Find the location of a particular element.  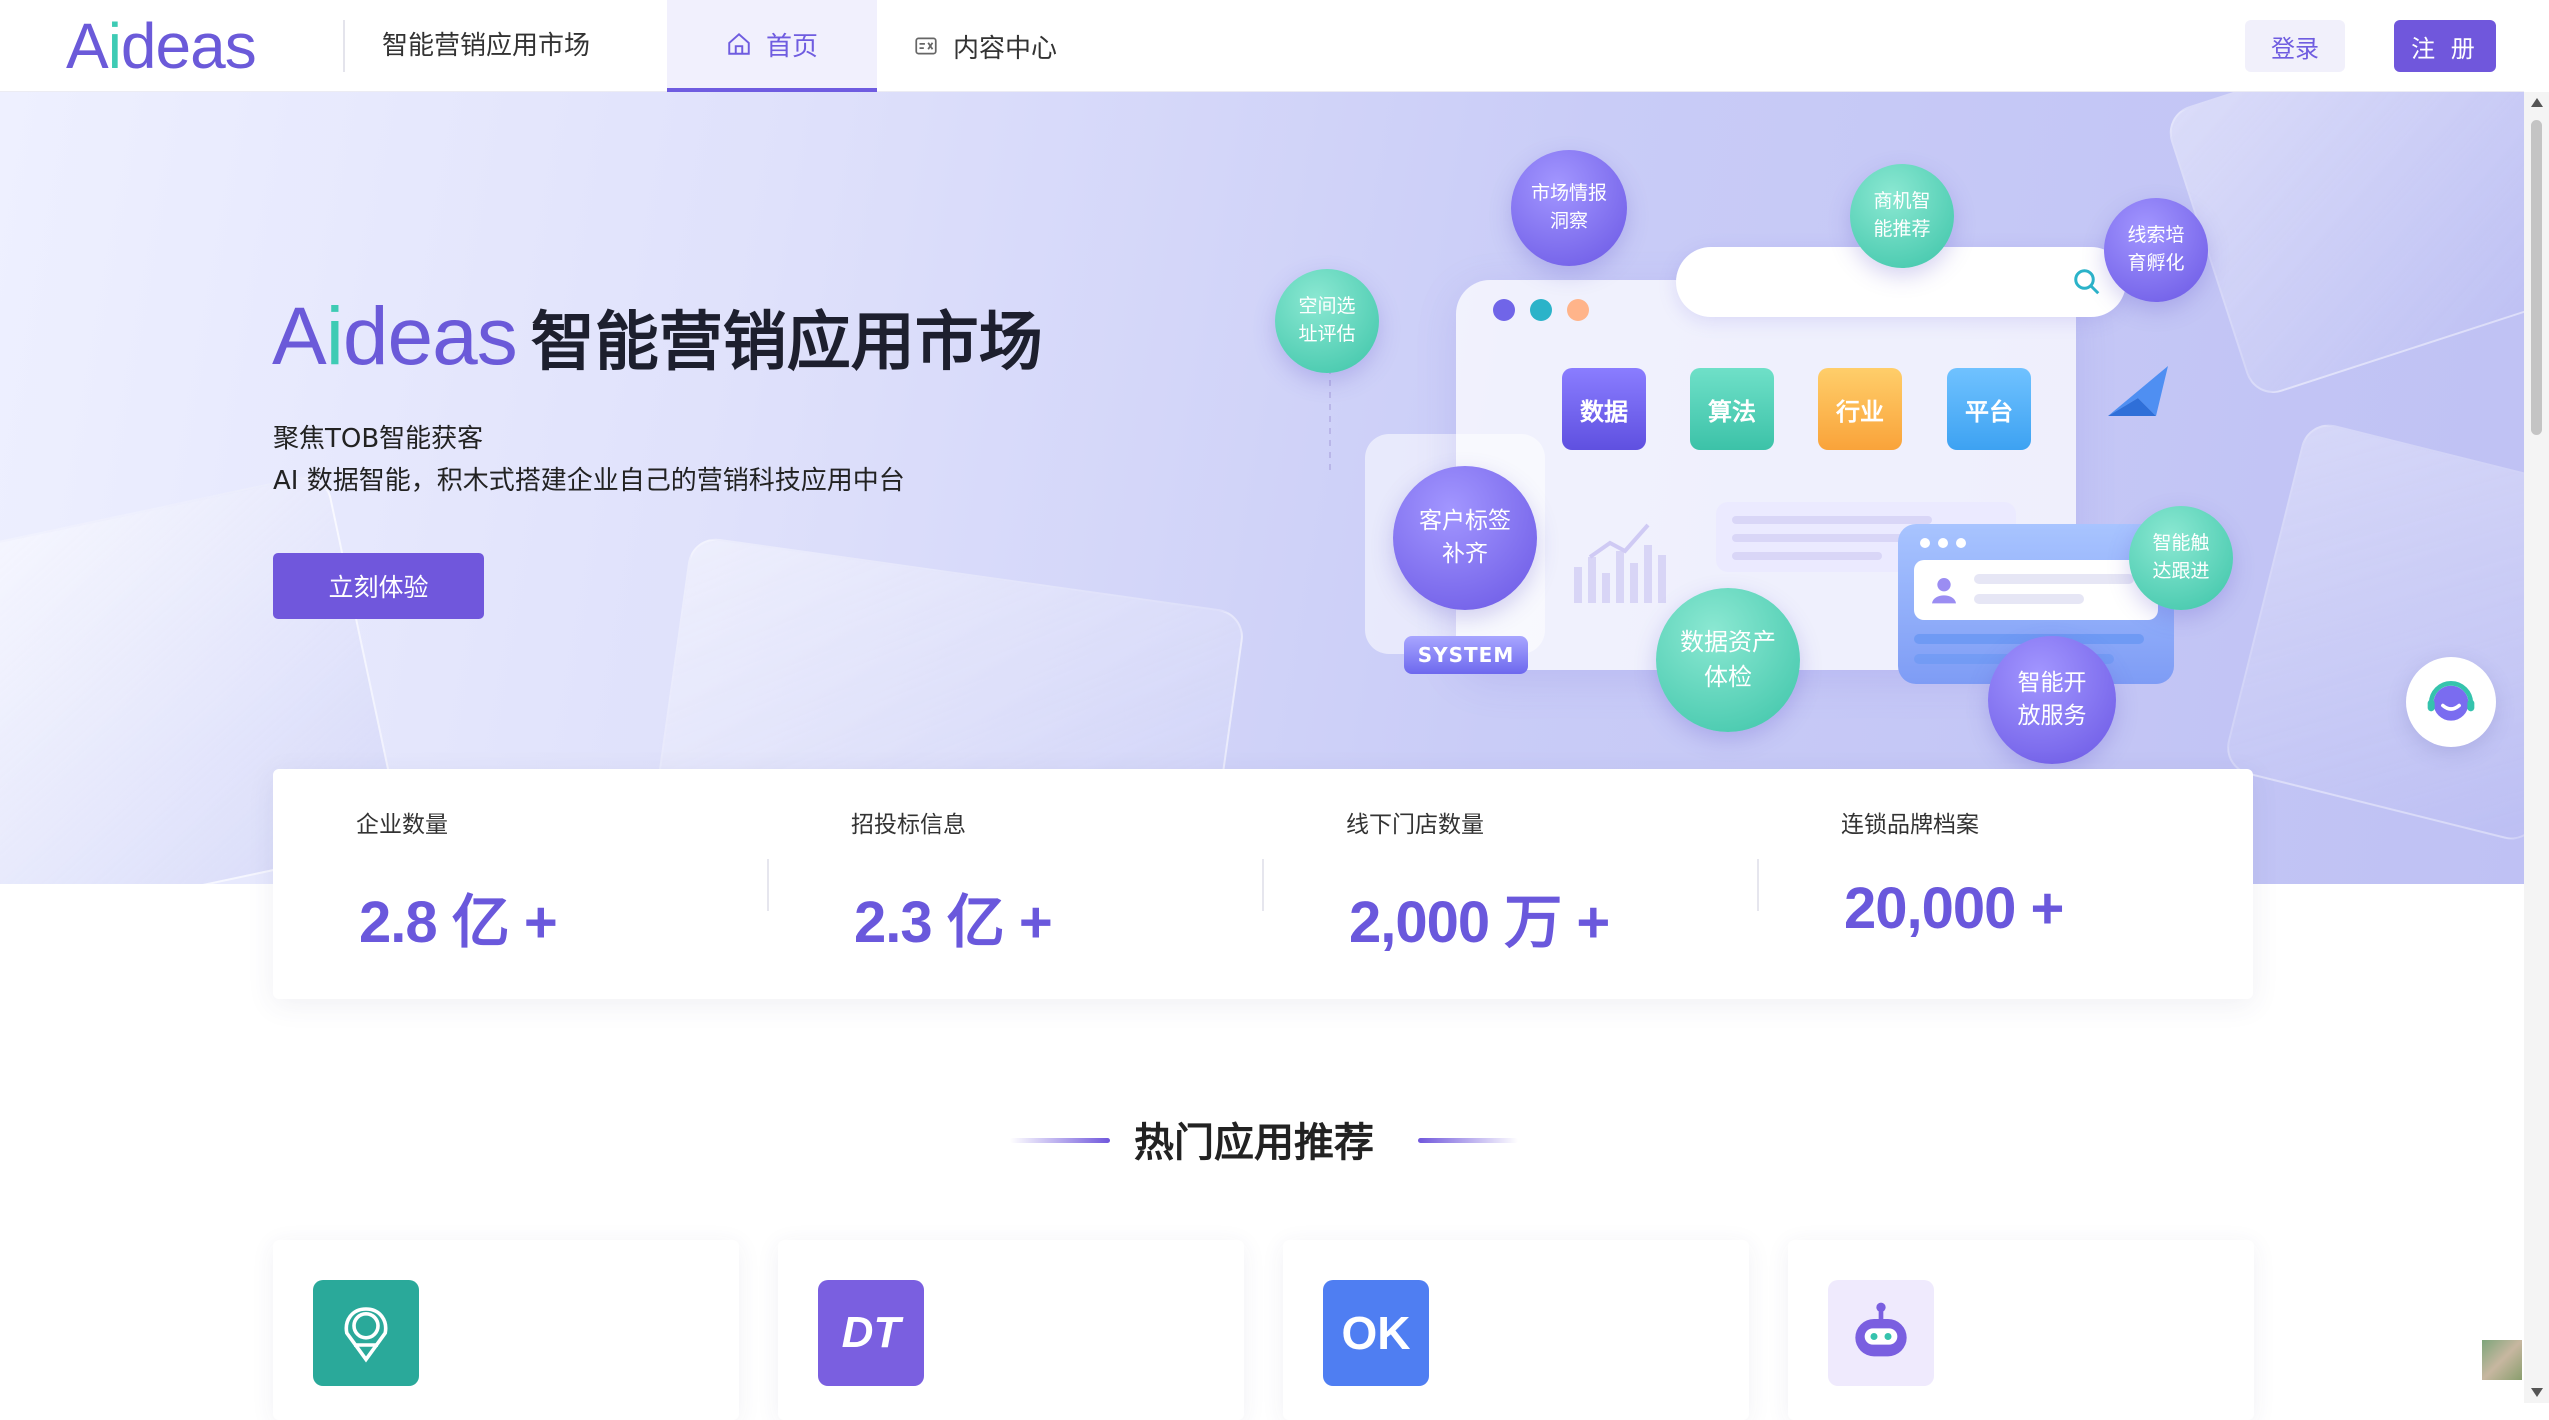

search-icon is located at coordinates (2087, 282).